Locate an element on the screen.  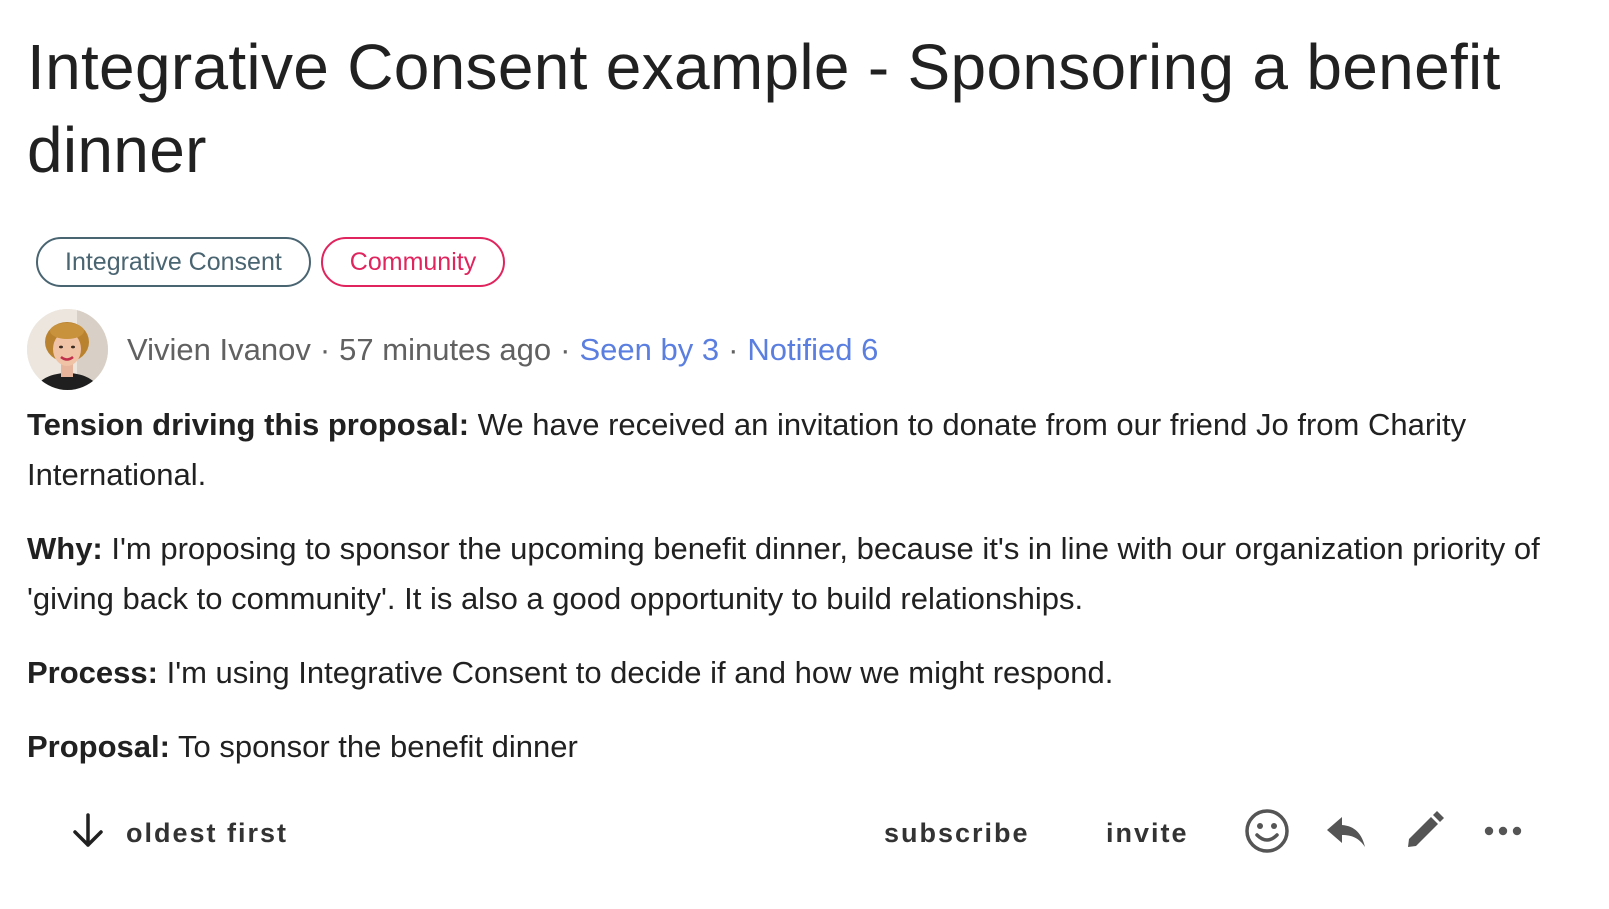
proposal-paragraph: Proposal: To sponsor the benefit dinner is located at coordinates (807, 747).